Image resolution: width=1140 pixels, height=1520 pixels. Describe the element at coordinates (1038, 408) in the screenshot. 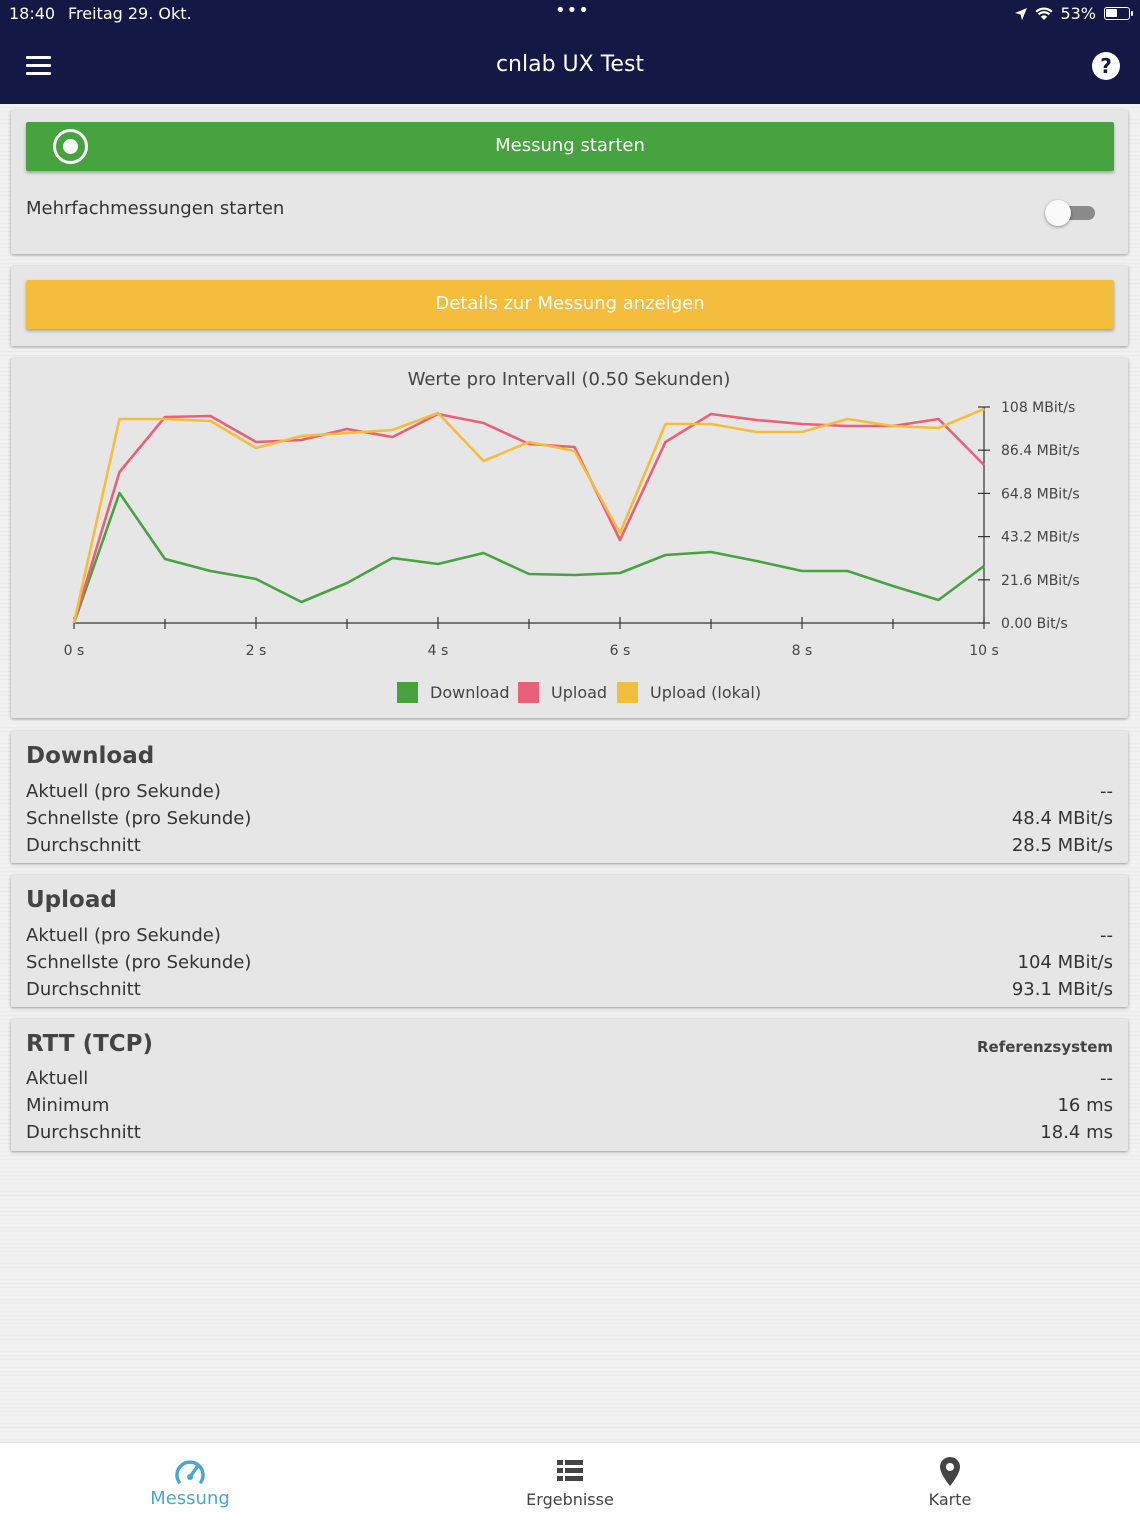

I see `y-tick-label: 108 MBit/s` at that location.